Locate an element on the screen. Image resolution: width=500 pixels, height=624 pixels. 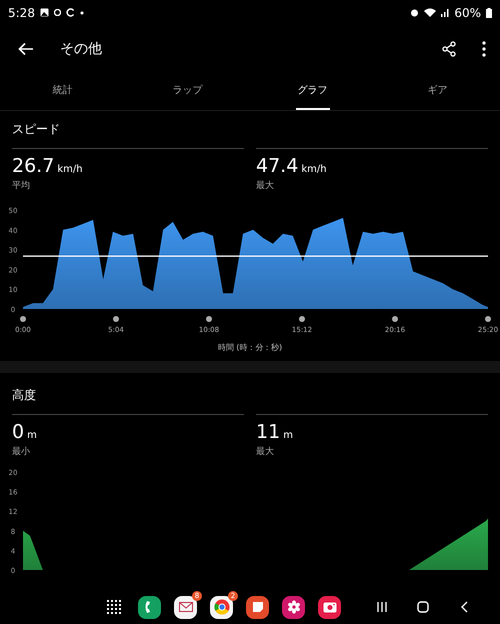
battery-icon is located at coordinates (489, 13).